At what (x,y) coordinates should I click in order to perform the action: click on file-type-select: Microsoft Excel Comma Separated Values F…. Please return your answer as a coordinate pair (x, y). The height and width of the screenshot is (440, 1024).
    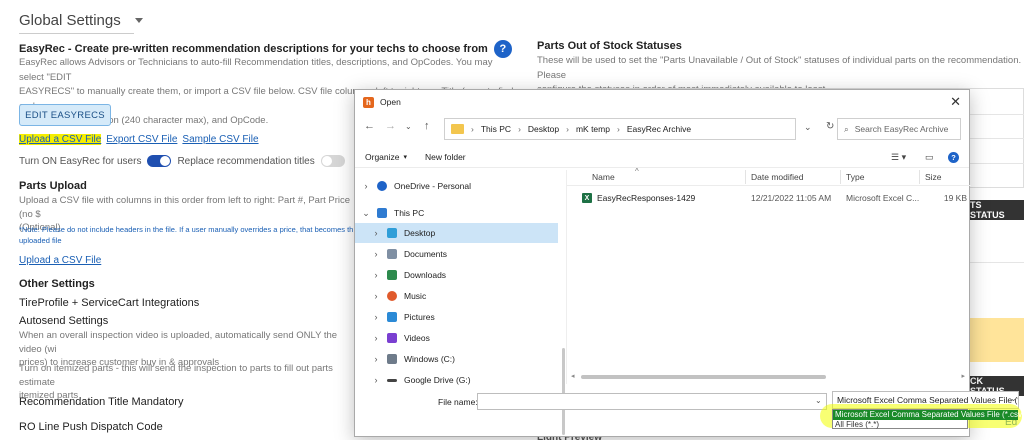
    Looking at the image, I should click on (925, 400).